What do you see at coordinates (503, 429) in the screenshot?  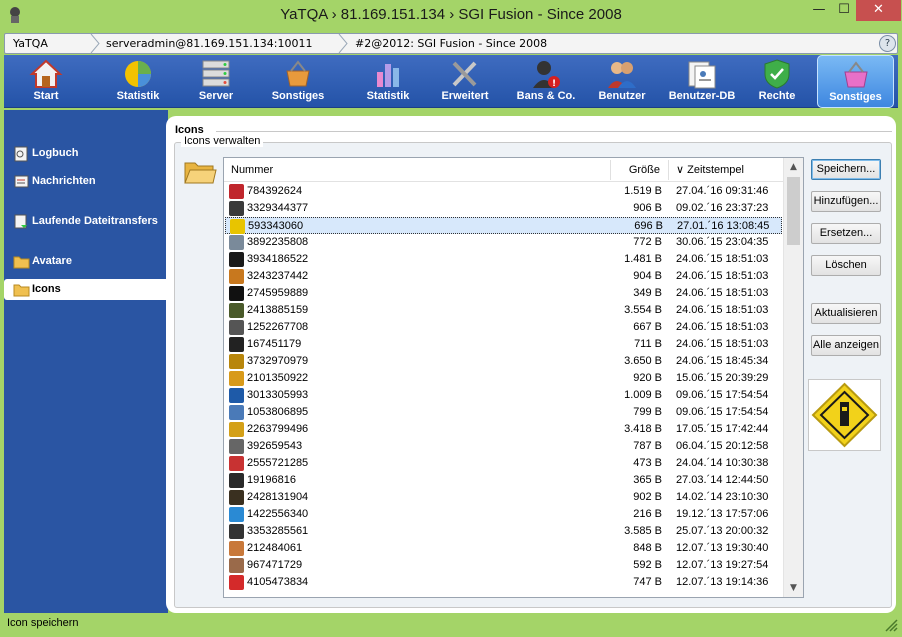 I see `table-row: 2263799496 3.418 B 17.05.´15 17:42:44` at bounding box center [503, 429].